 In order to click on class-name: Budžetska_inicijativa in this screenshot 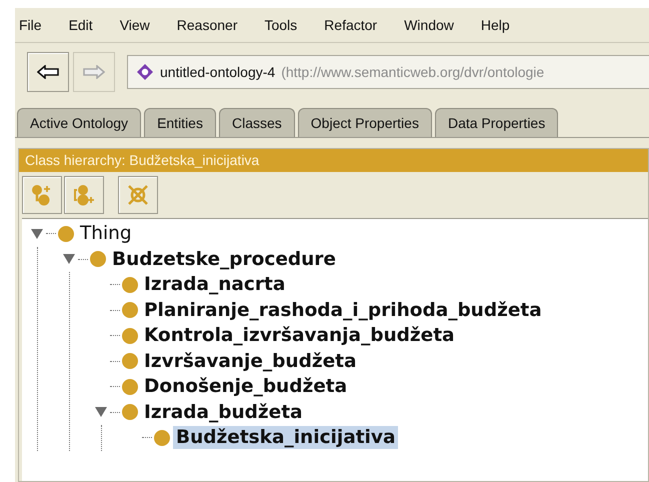, I will do `click(285, 438)`.